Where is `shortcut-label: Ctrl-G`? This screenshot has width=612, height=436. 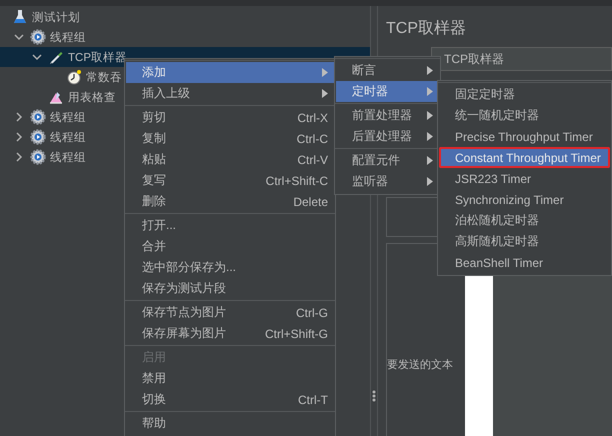 shortcut-label: Ctrl-G is located at coordinates (312, 313).